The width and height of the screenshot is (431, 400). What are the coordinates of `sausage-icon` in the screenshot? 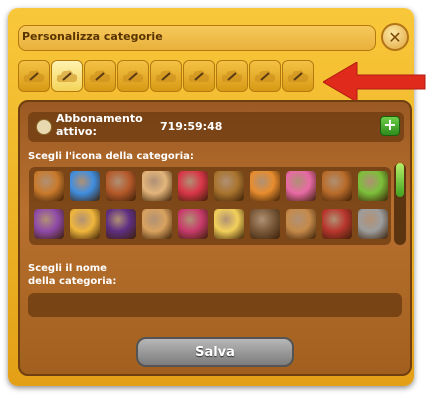 It's located at (337, 224).